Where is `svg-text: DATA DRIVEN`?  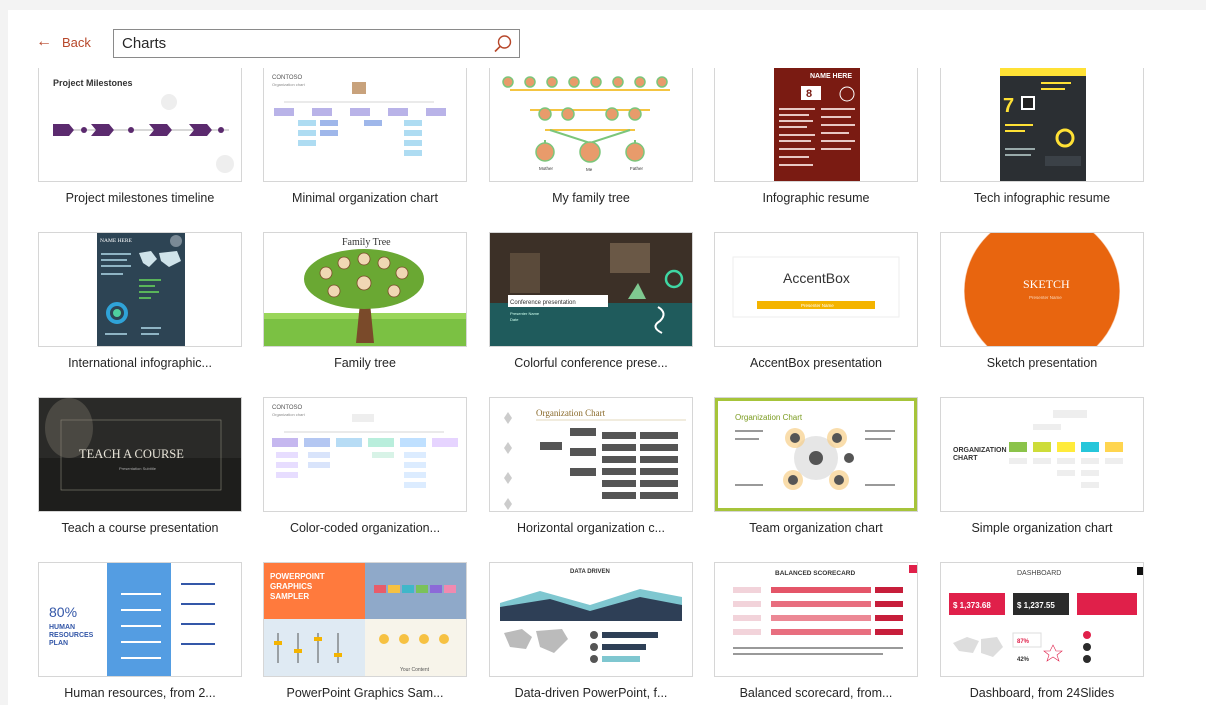 svg-text: DATA DRIVEN is located at coordinates (590, 572).